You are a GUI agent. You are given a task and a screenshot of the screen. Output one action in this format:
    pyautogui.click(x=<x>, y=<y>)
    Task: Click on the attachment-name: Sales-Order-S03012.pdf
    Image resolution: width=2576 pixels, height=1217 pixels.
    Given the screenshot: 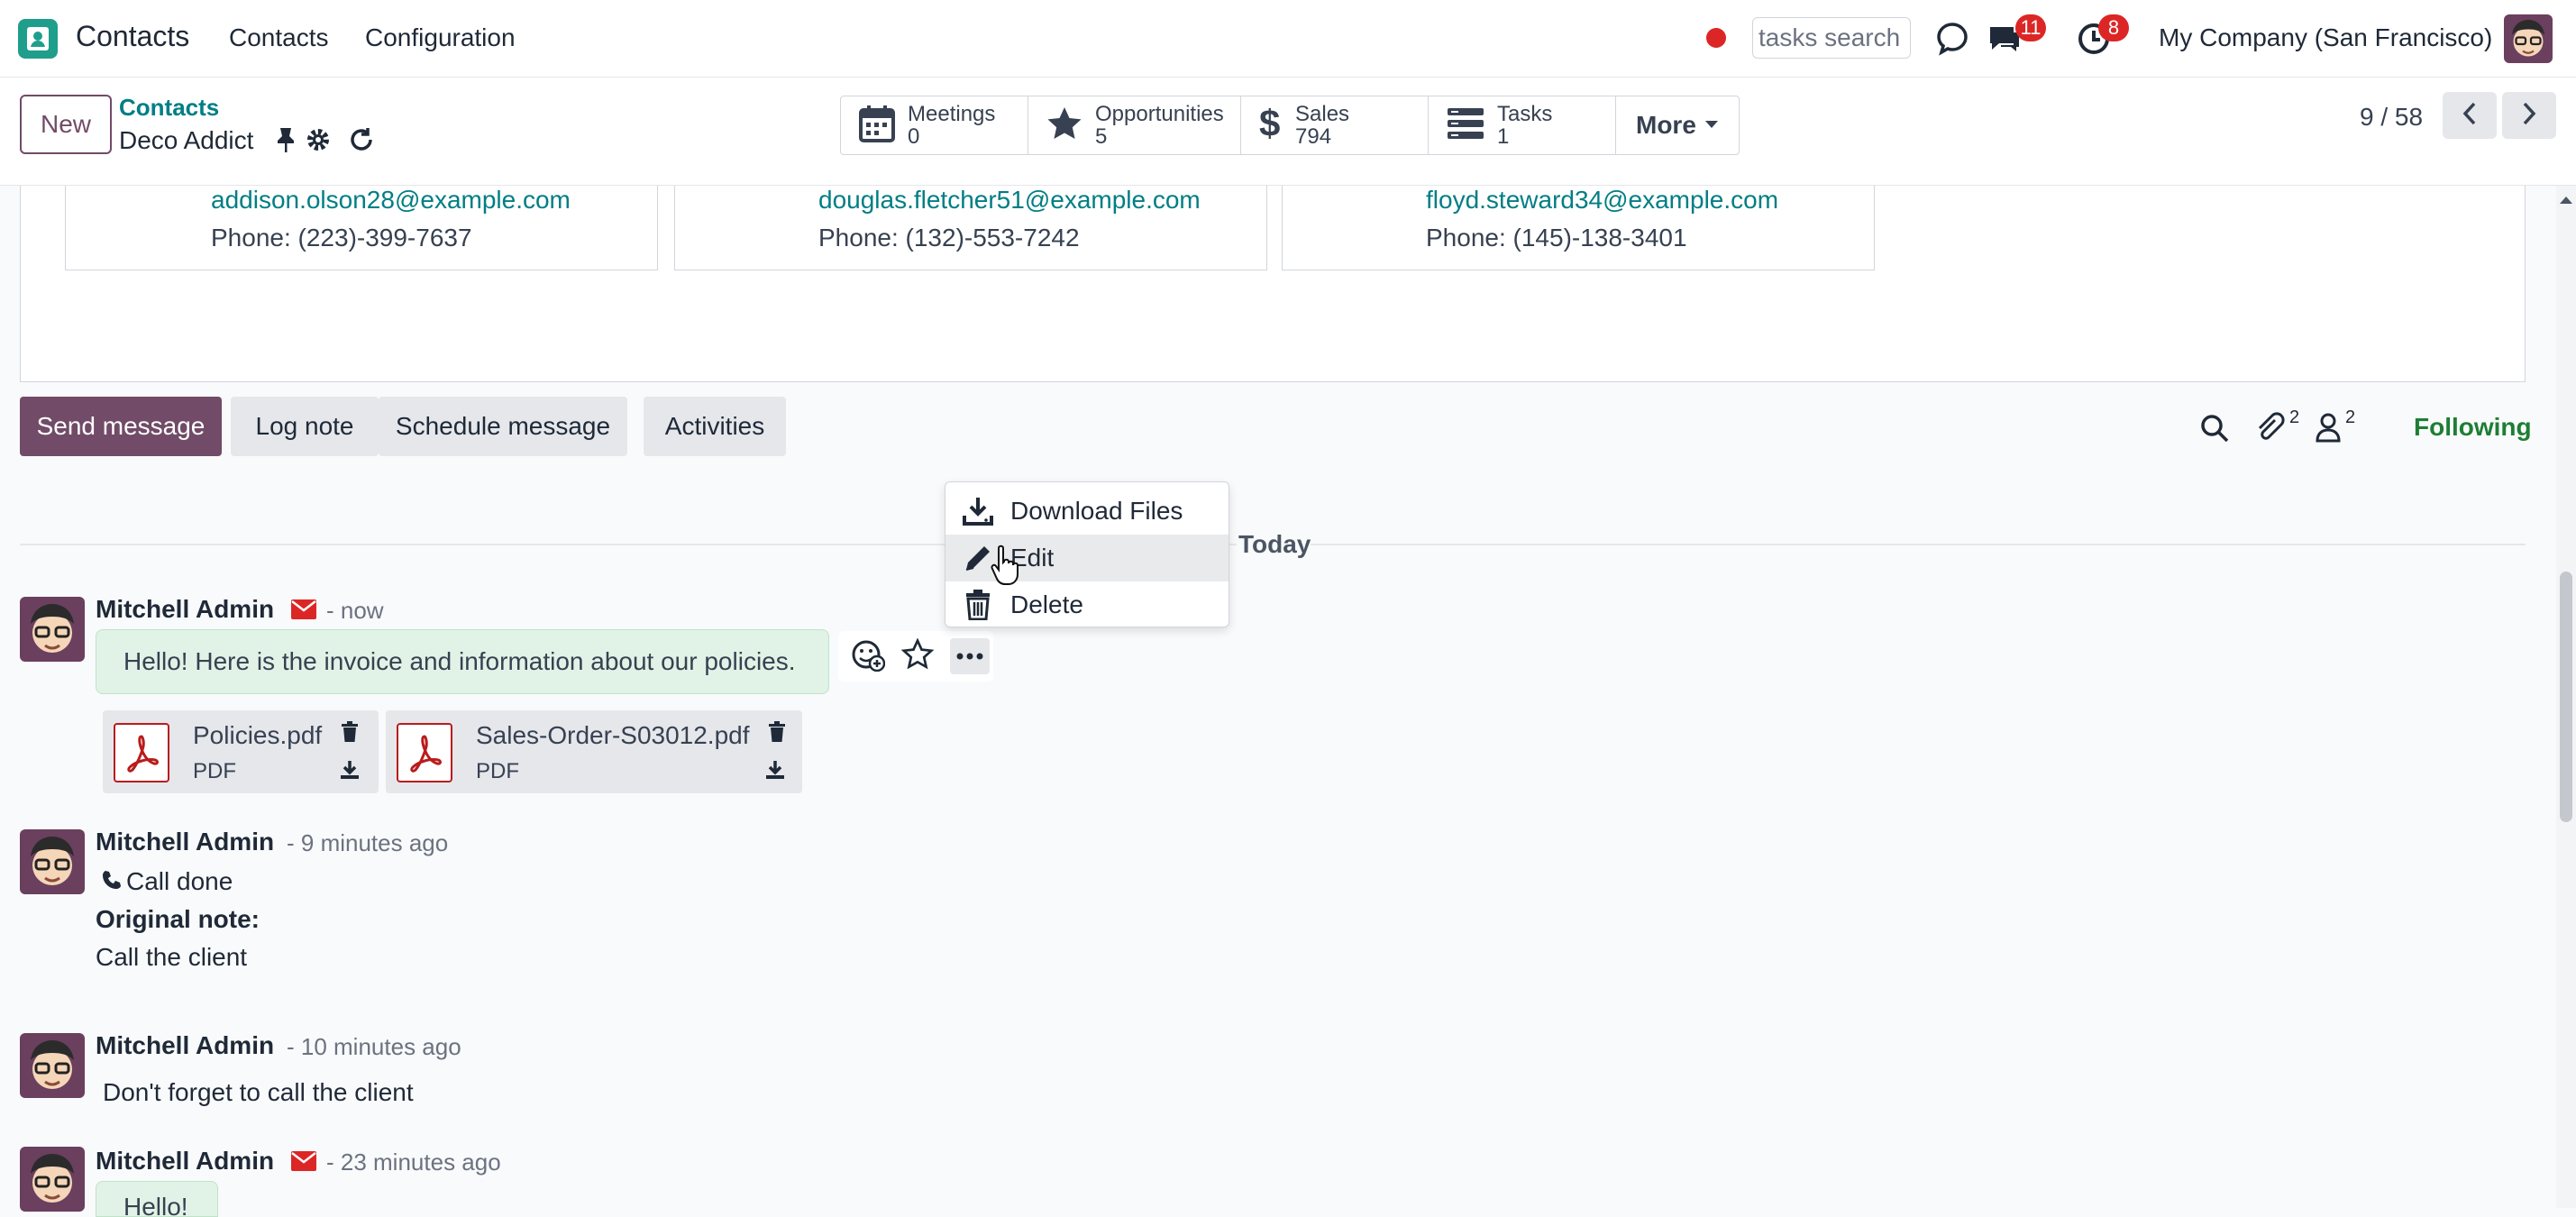 What is the action you would take?
    pyautogui.click(x=613, y=735)
    